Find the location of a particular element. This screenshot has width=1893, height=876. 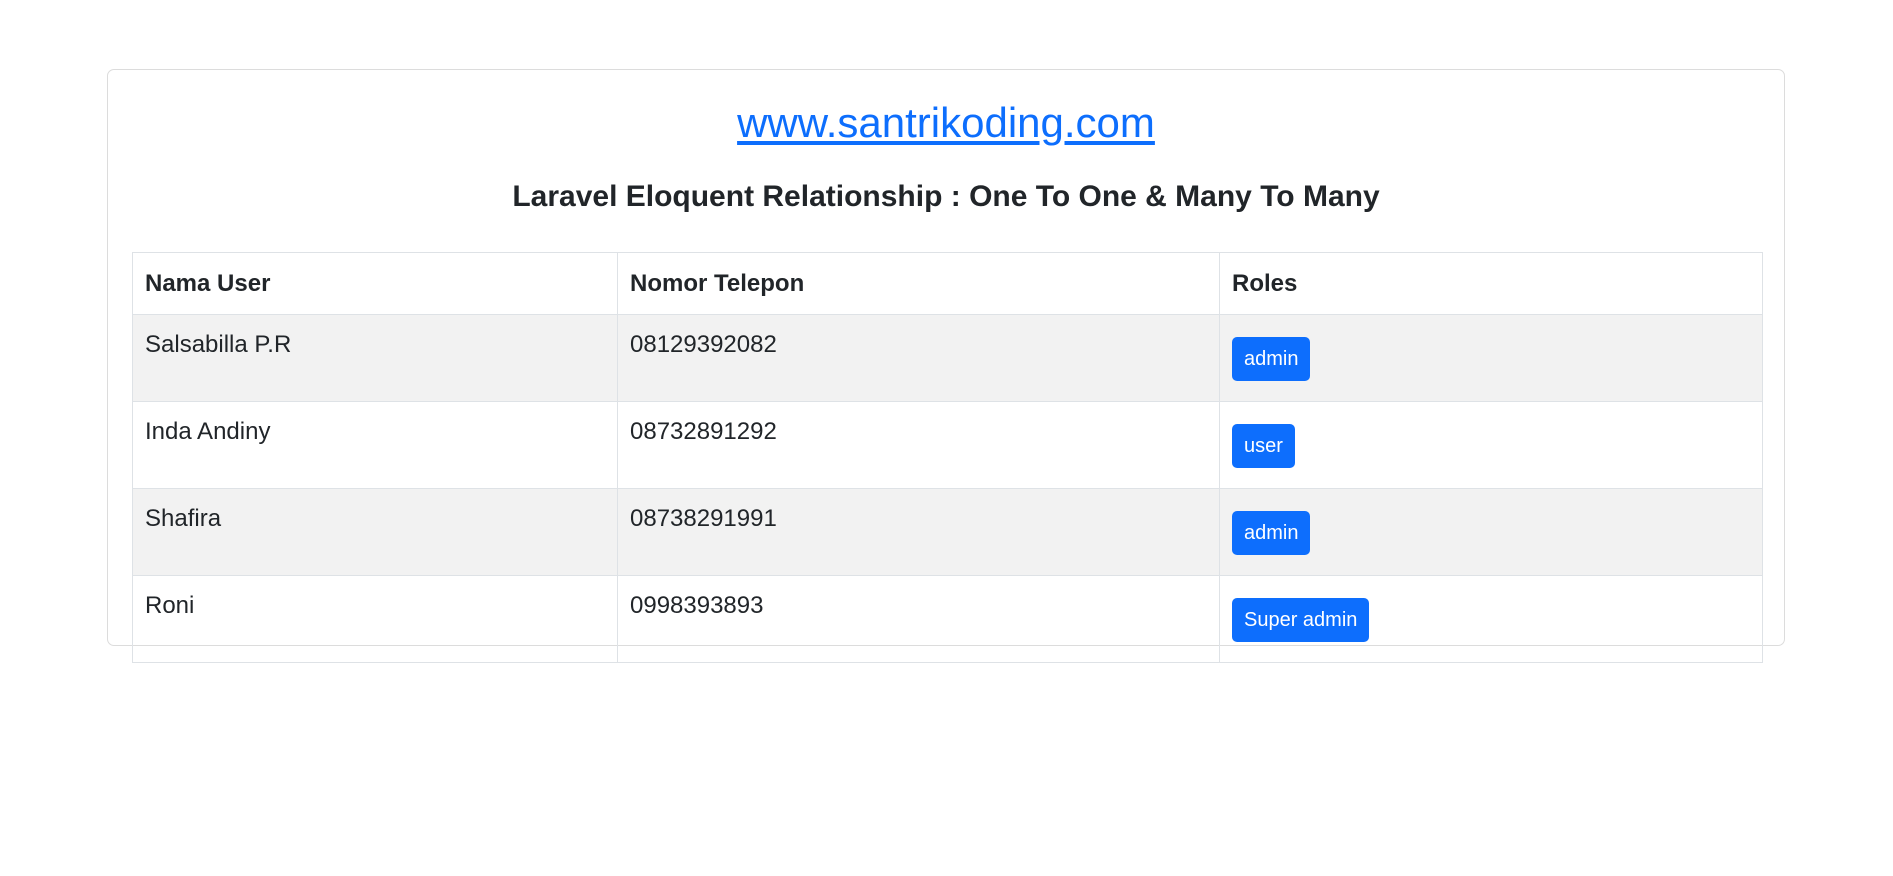

role-badge: user is located at coordinates (1263, 446).